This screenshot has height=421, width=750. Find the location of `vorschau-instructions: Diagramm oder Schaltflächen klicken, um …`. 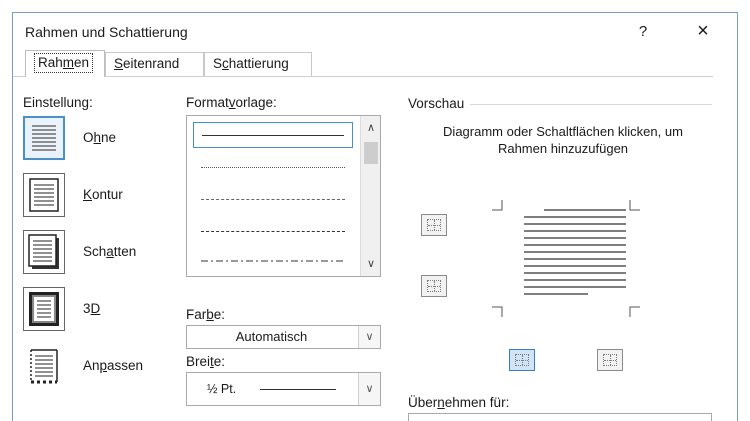

vorschau-instructions: Diagramm oder Schaltflächen klicken, um … is located at coordinates (563, 140).